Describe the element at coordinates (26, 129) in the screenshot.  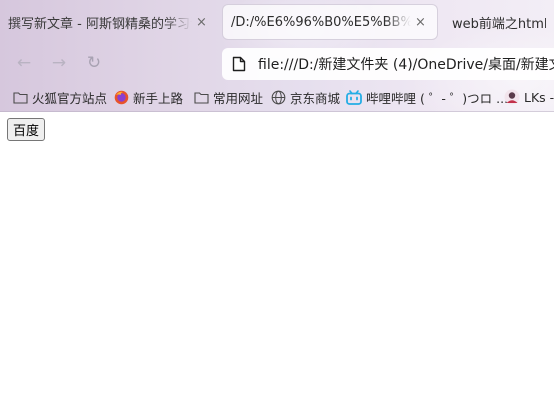
I see `baidu-button: 百度` at that location.